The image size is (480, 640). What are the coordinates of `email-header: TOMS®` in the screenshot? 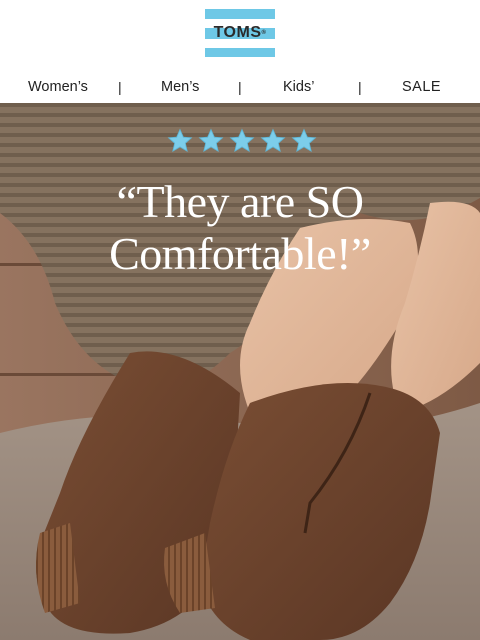 It's located at (240, 36).